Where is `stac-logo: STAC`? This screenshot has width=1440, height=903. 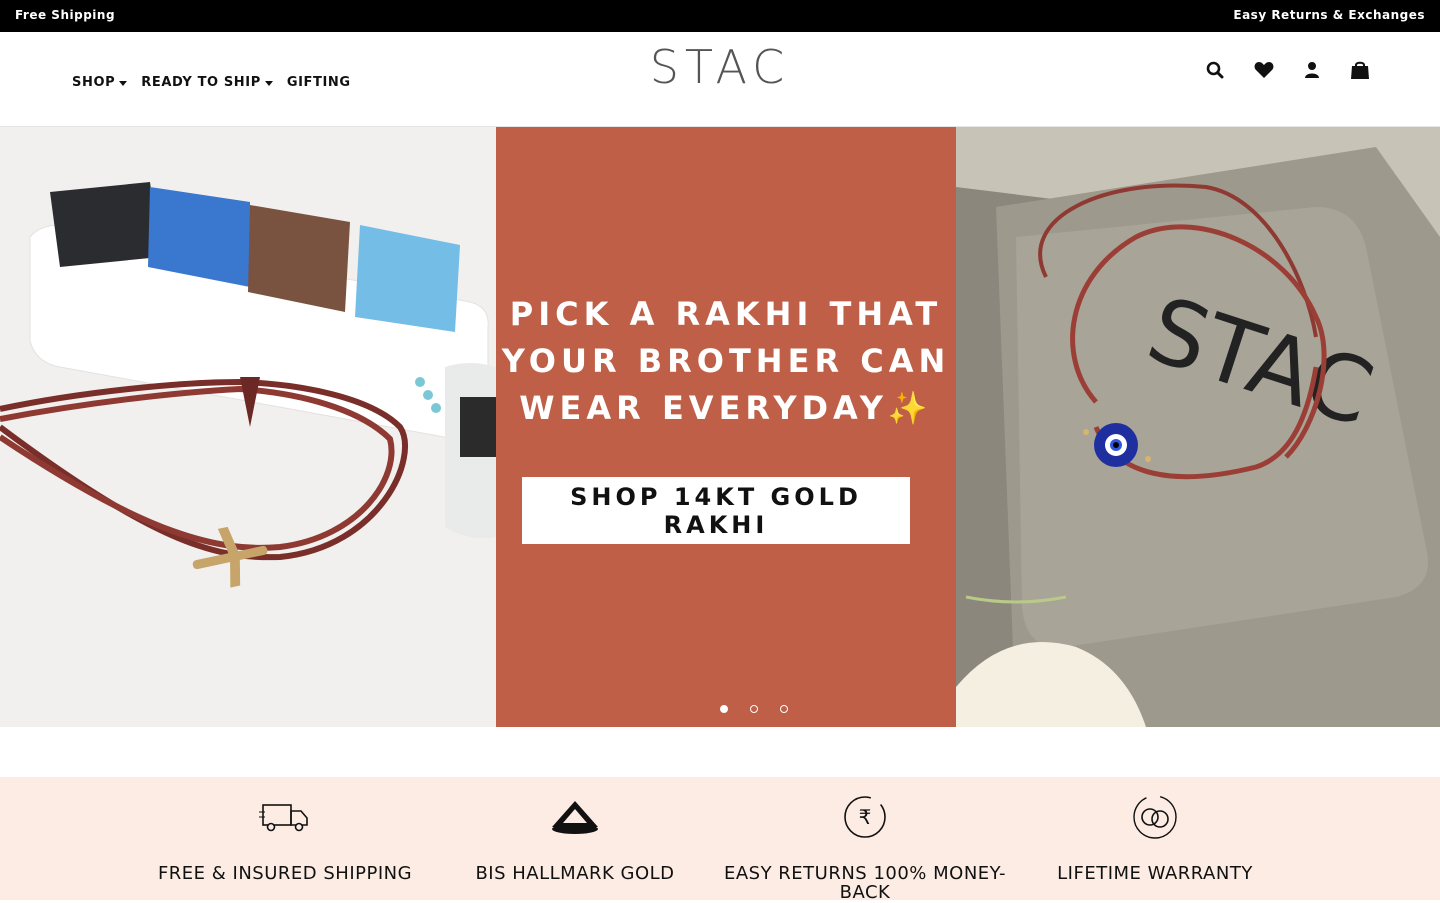 stac-logo: STAC is located at coordinates (720, 67).